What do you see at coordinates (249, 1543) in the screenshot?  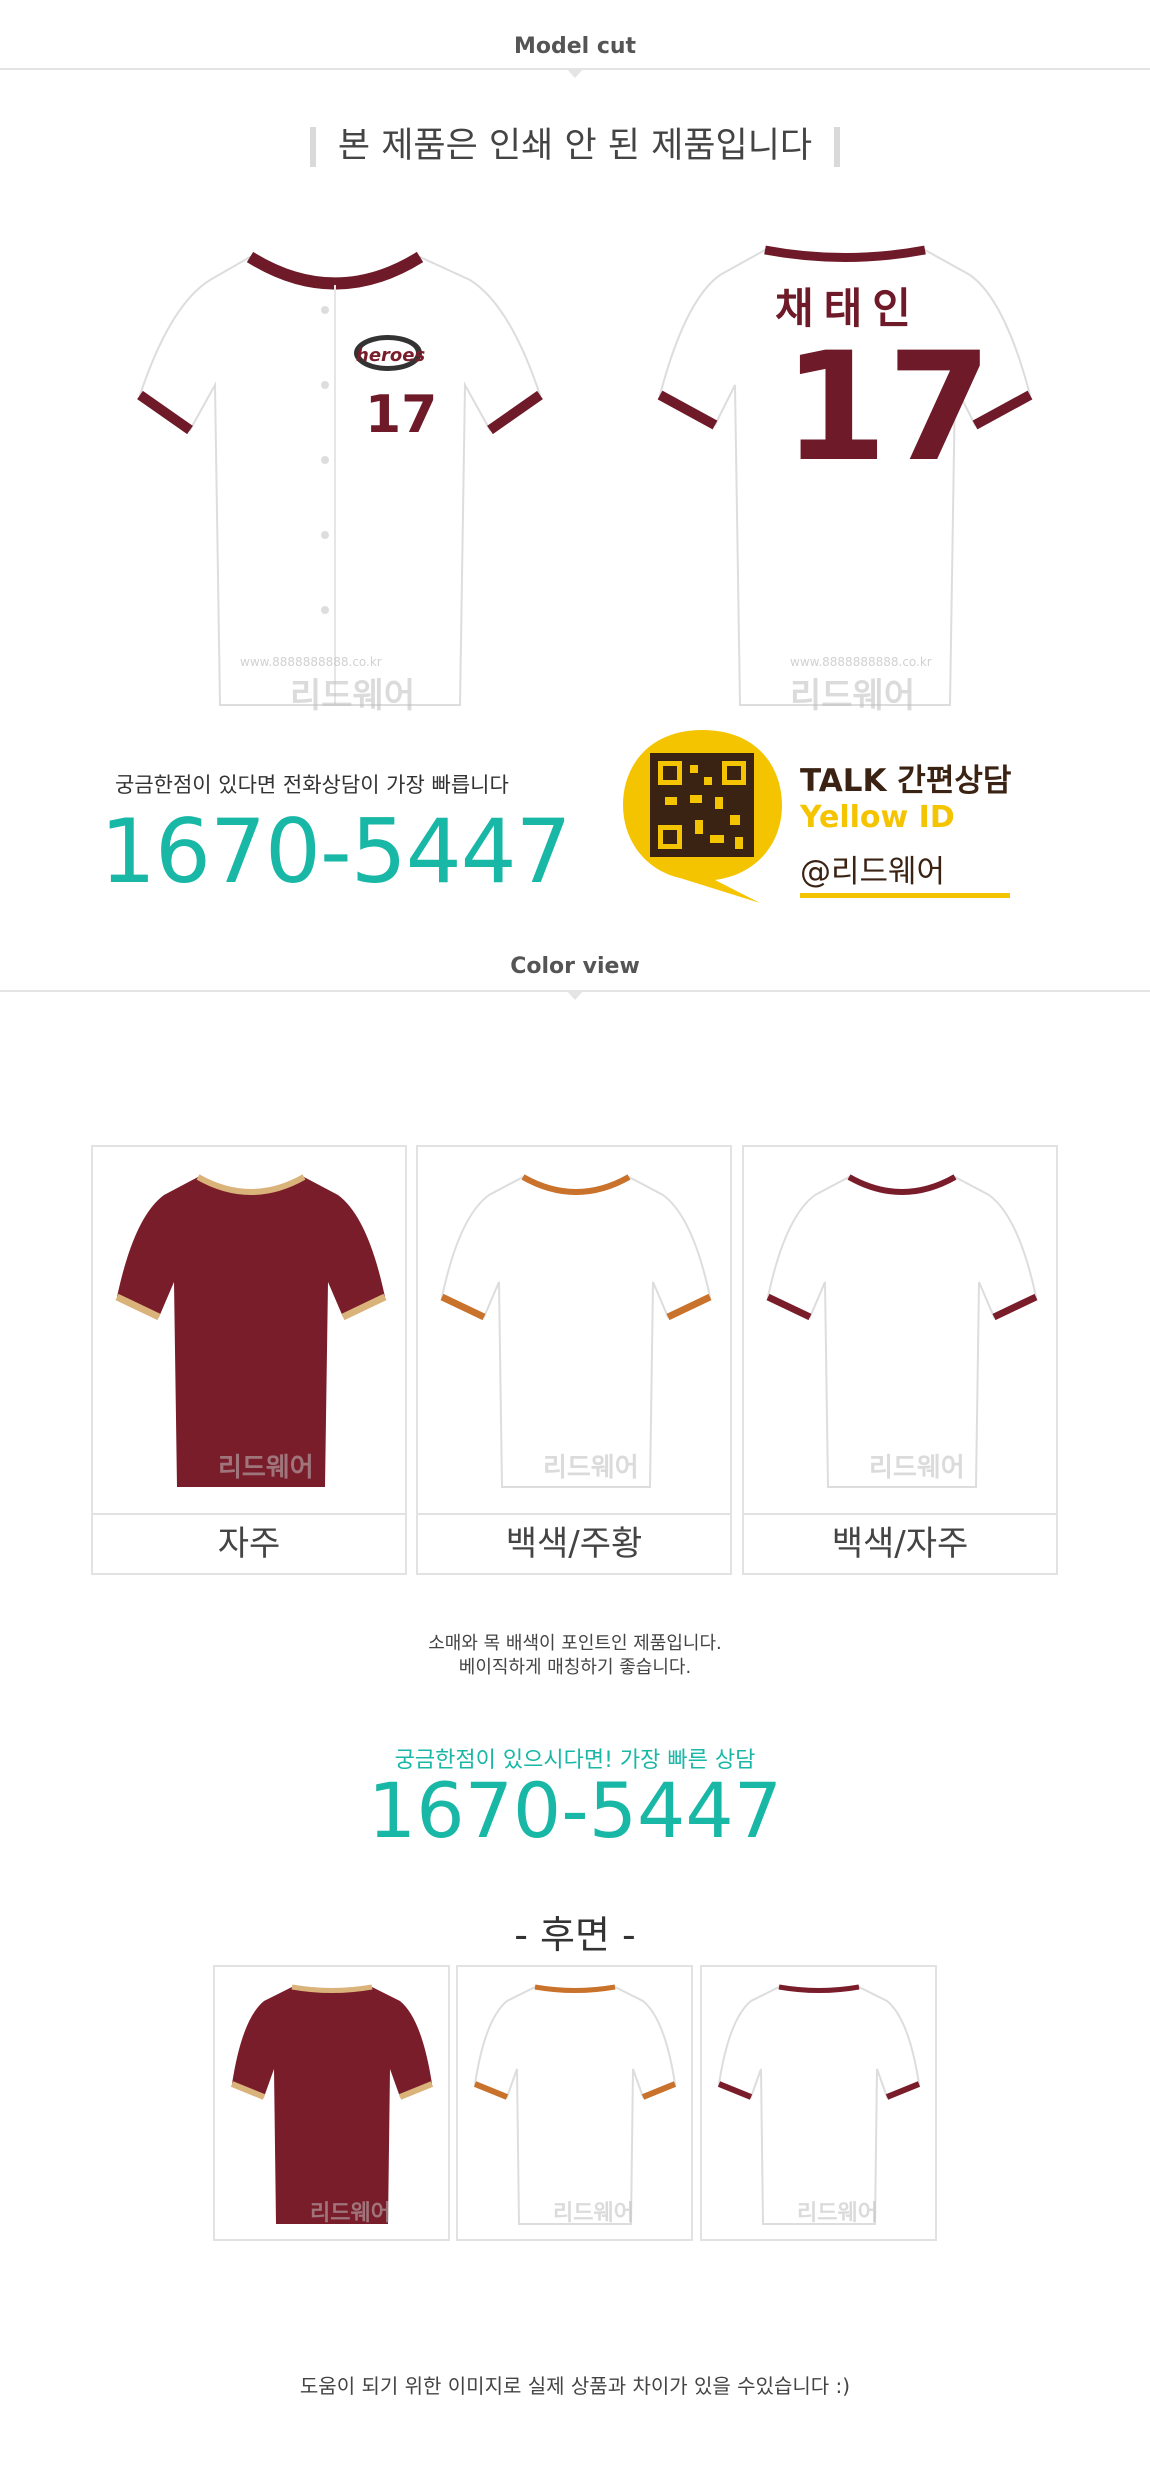 I see `color-label: 자주` at bounding box center [249, 1543].